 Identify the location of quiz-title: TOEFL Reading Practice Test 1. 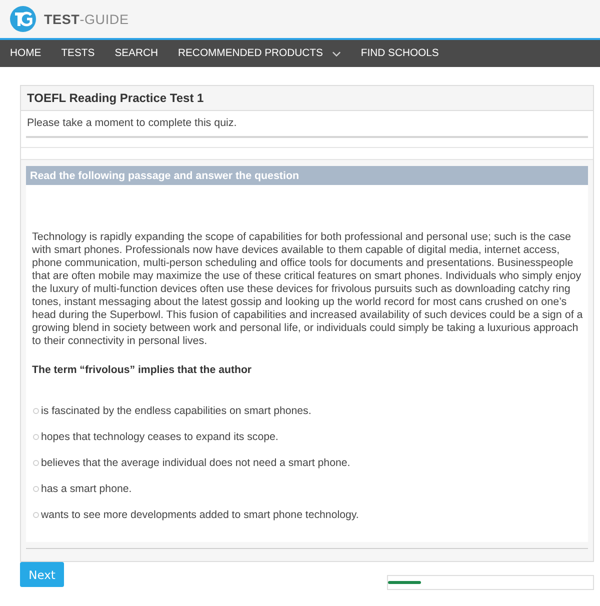
(115, 98).